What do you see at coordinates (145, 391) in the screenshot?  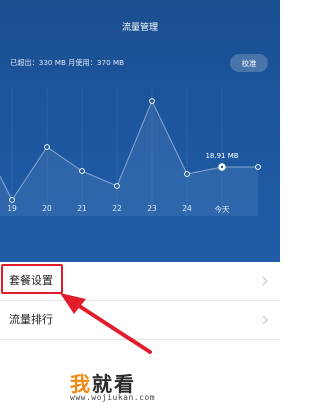 I see `watermark: 我就看 www.wojiukan.com` at bounding box center [145, 391].